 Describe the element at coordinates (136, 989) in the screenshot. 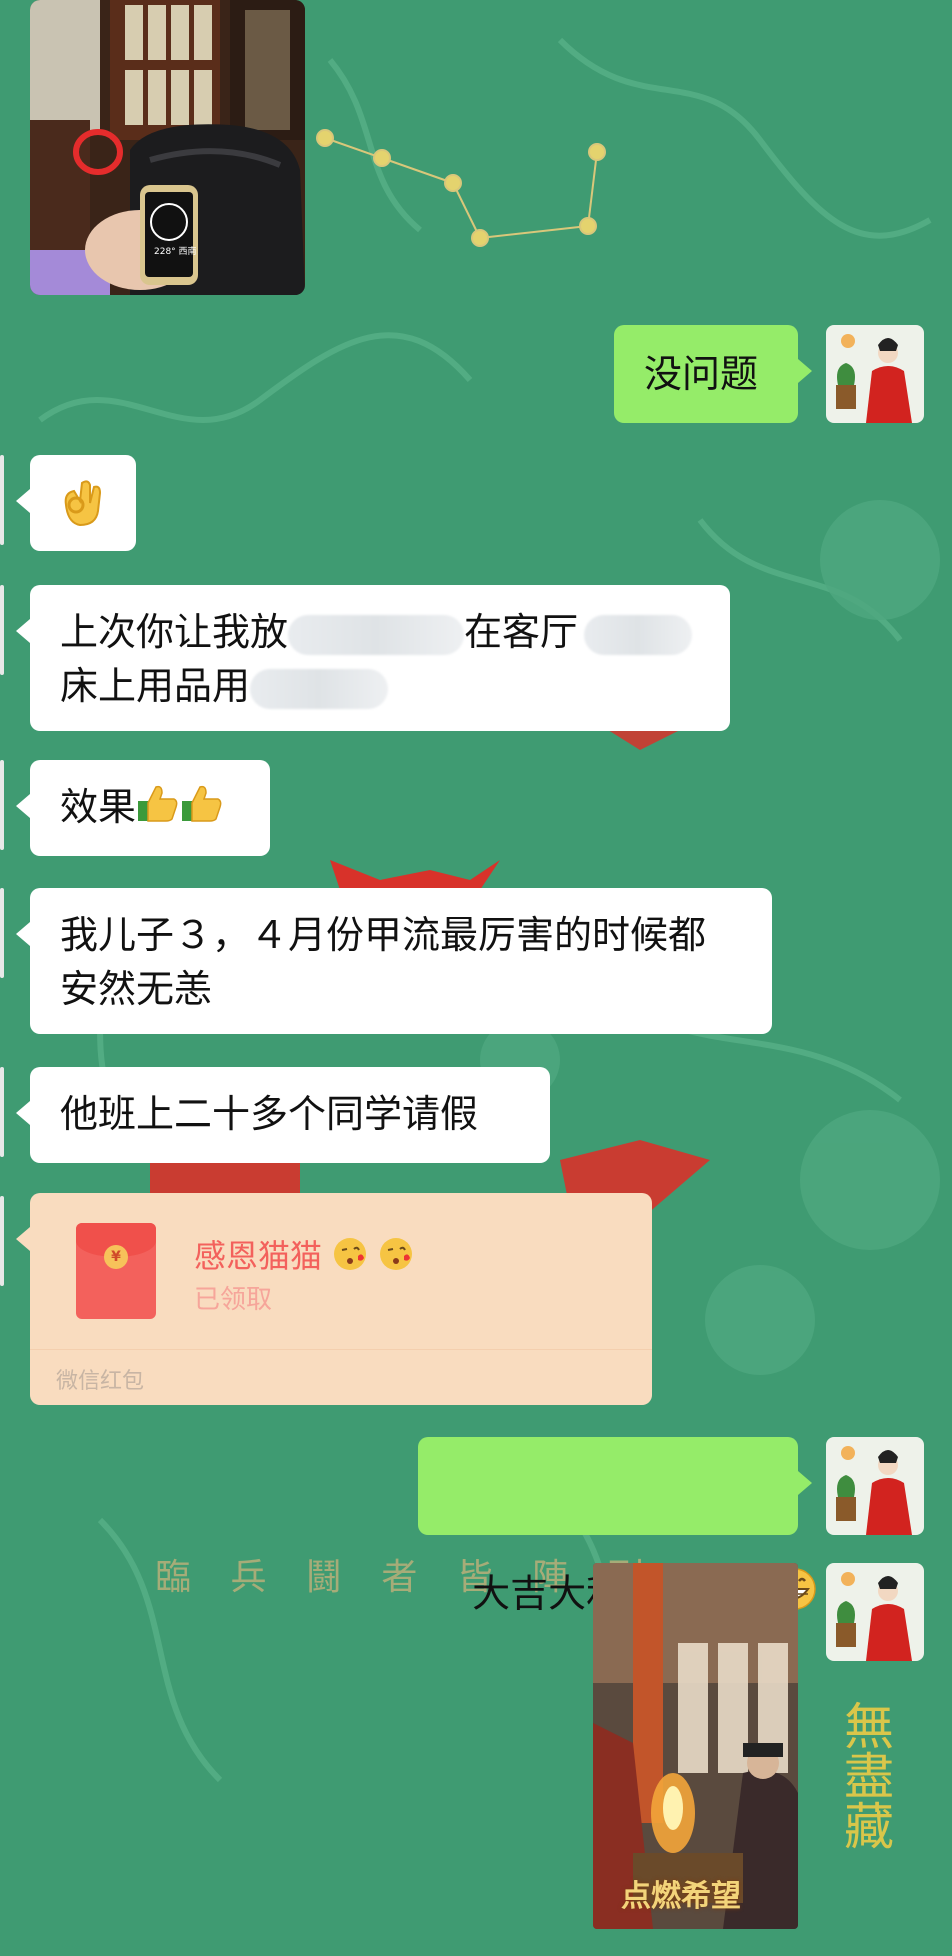

I see `message-line: 安然无恙` at that location.